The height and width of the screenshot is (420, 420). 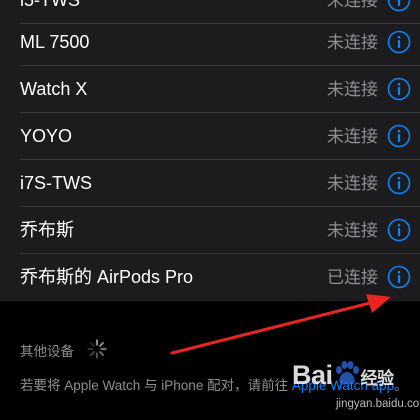 I want to click on device-row-ml-7500: ML 7500 未连接, so click(x=210, y=42).